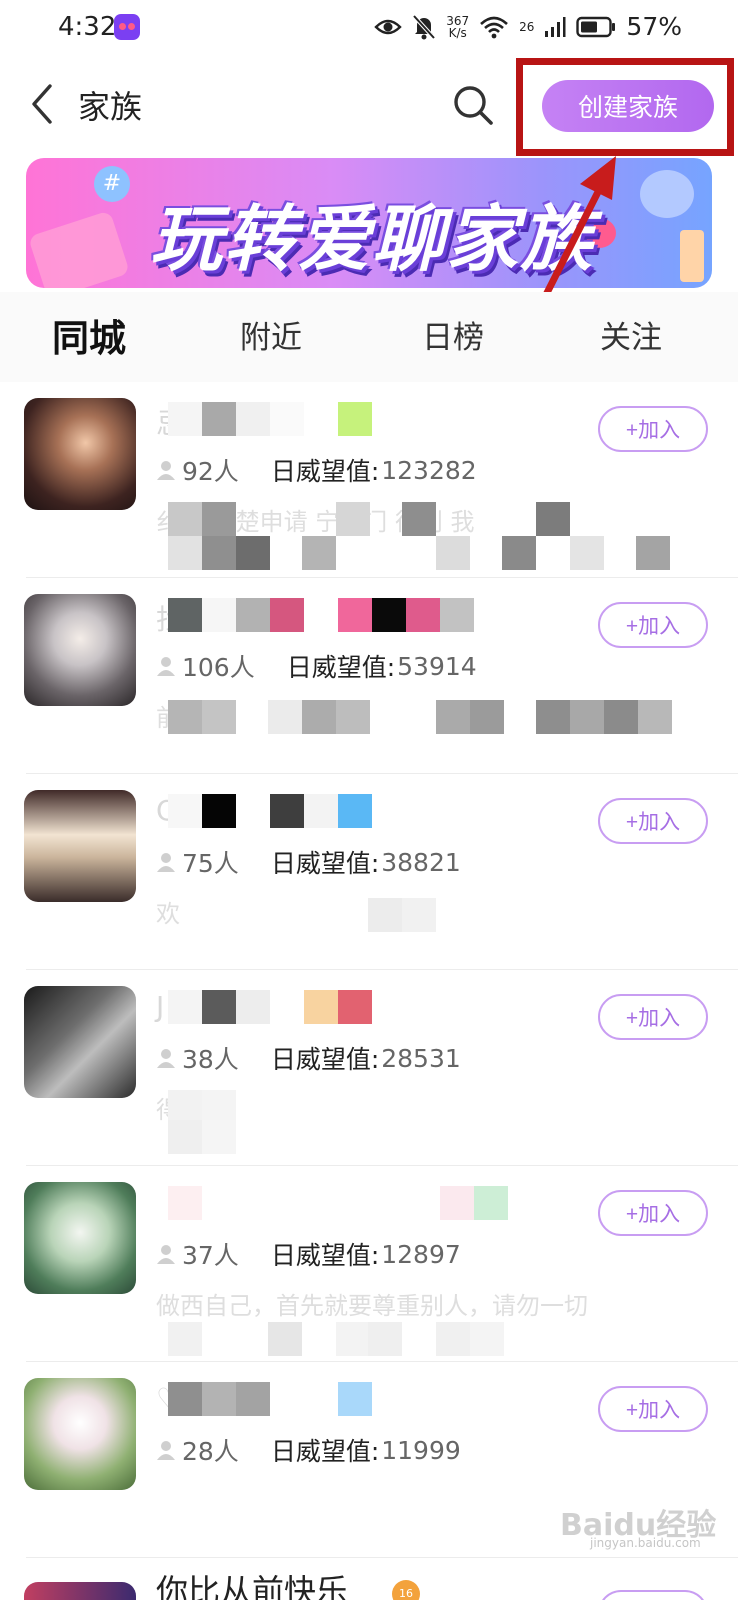 The height and width of the screenshot is (1600, 738). I want to click on family-stats: 38人 日威望值: 28531, so click(308, 1058).